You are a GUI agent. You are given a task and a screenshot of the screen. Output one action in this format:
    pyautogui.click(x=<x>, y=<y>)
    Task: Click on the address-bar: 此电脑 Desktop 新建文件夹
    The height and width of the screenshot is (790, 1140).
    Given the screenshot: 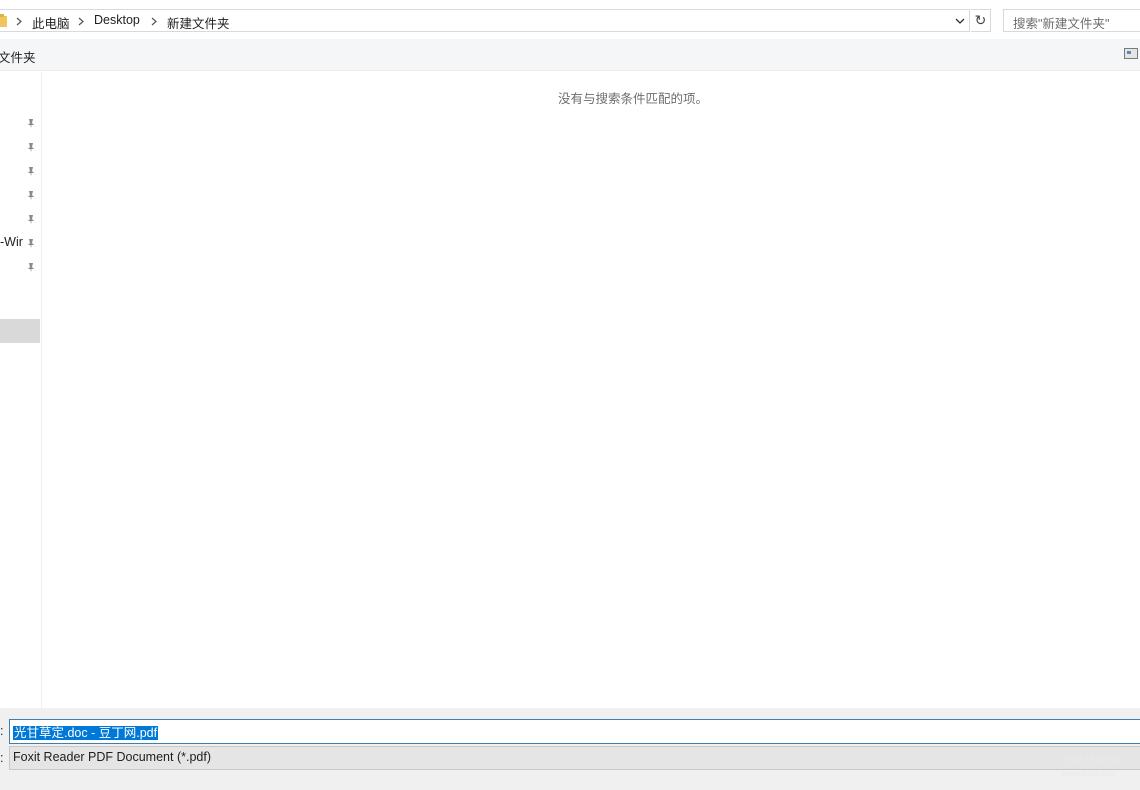 What is the action you would take?
    pyautogui.click(x=485, y=20)
    